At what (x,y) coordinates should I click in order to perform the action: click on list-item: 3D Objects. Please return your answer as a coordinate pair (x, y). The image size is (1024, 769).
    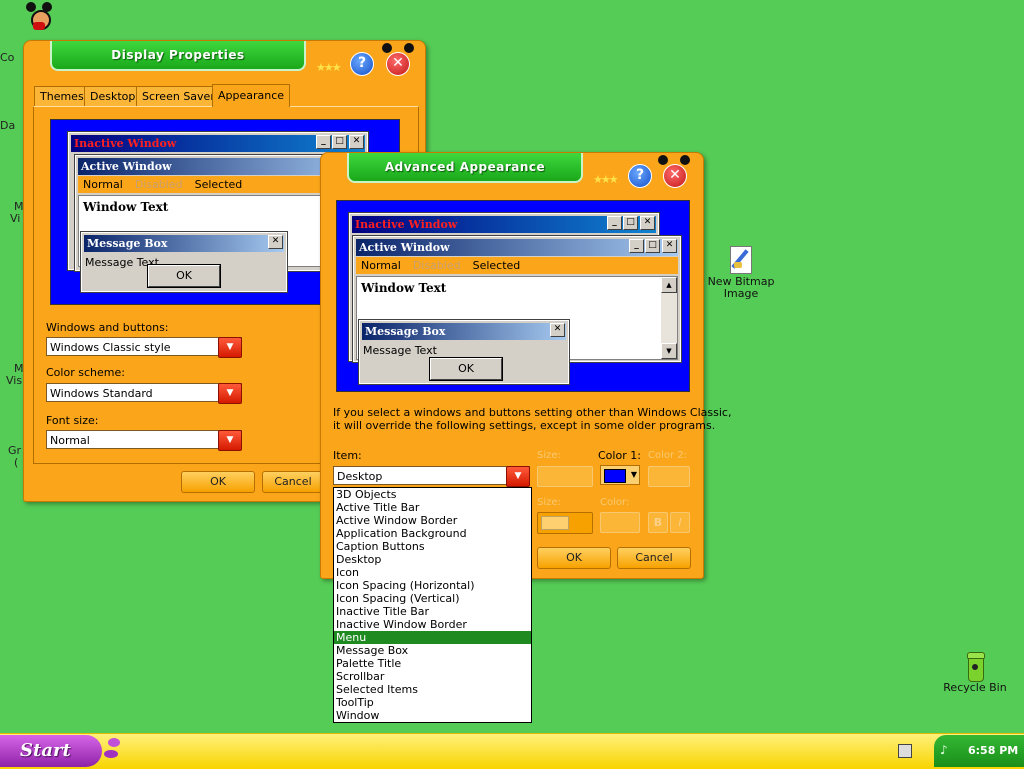
    Looking at the image, I should click on (432, 494).